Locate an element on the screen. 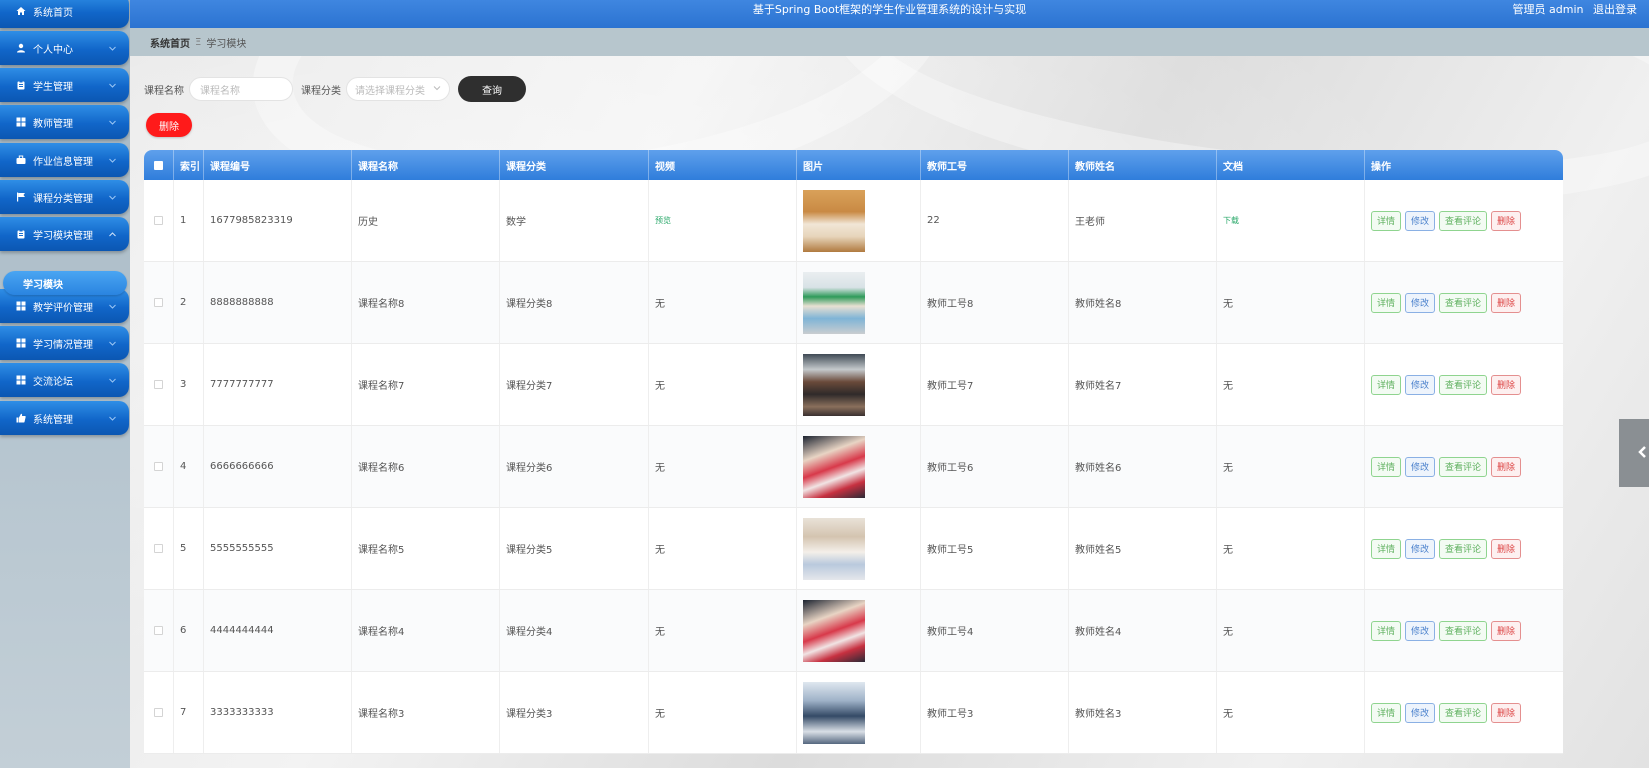 This screenshot has height=768, width=1649. sidebar-subitem-study-module: 学习模块 is located at coordinates (65, 283).